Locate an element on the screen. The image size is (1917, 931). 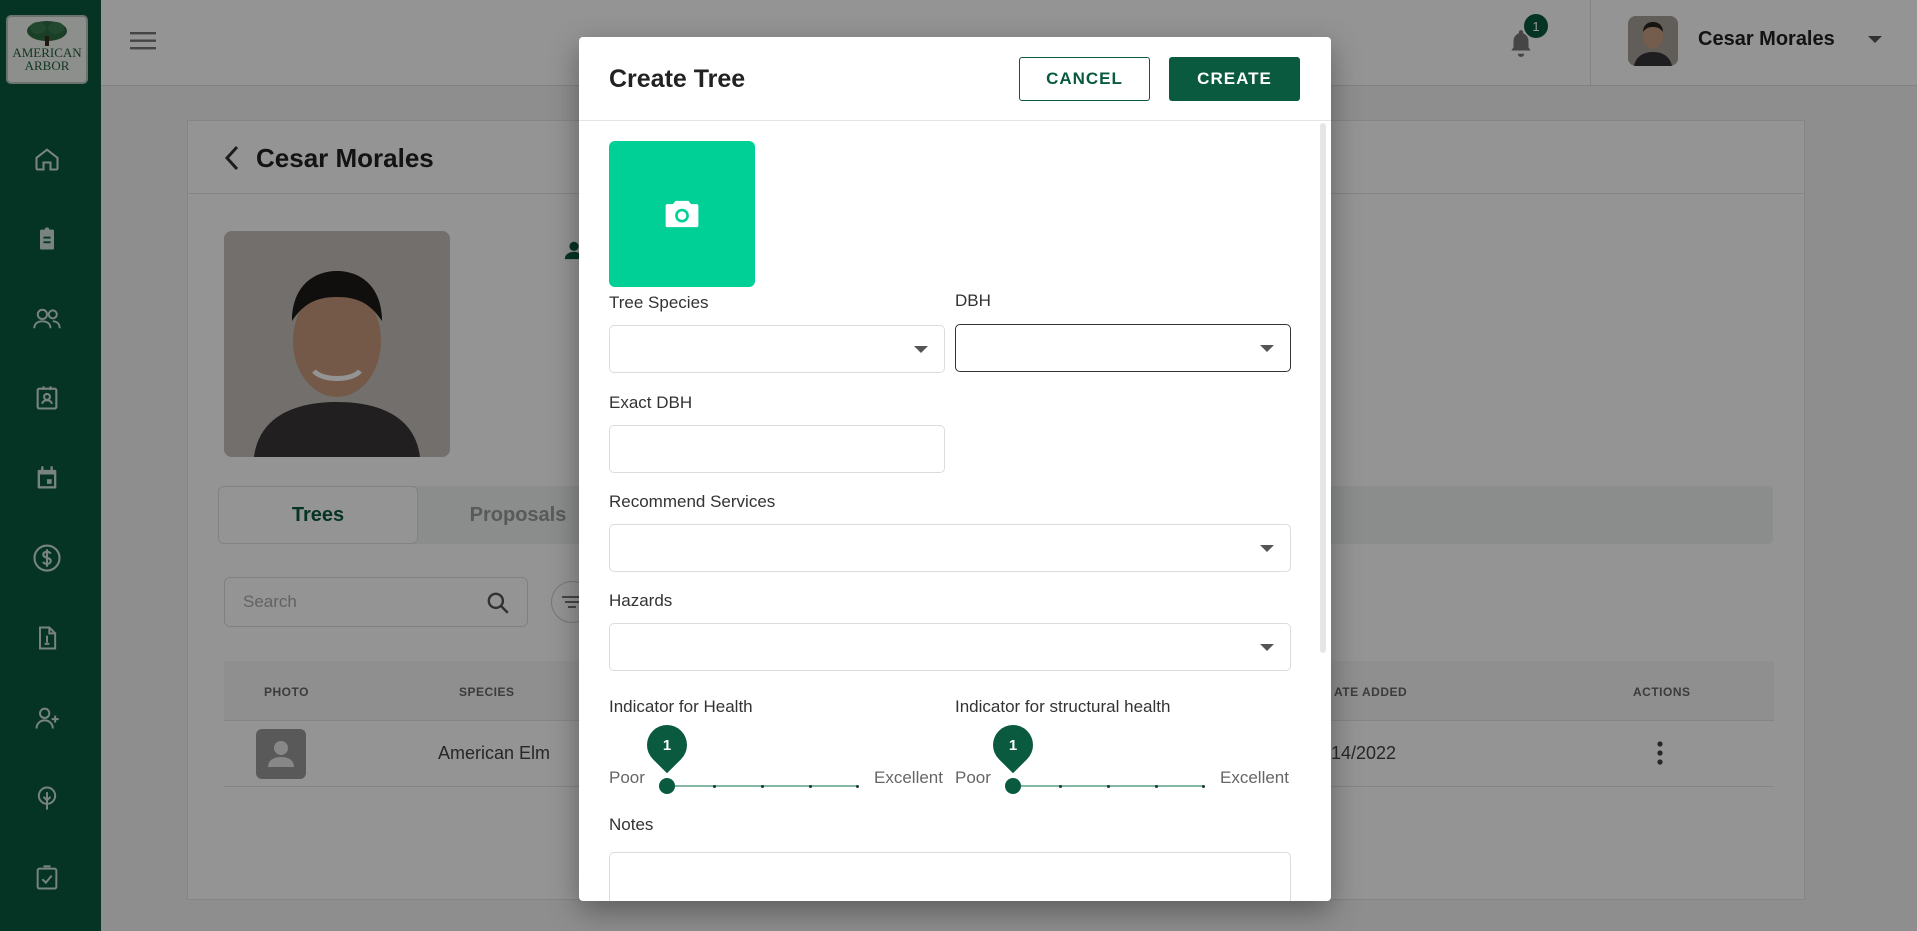
tree-species-select is located at coordinates (777, 349).